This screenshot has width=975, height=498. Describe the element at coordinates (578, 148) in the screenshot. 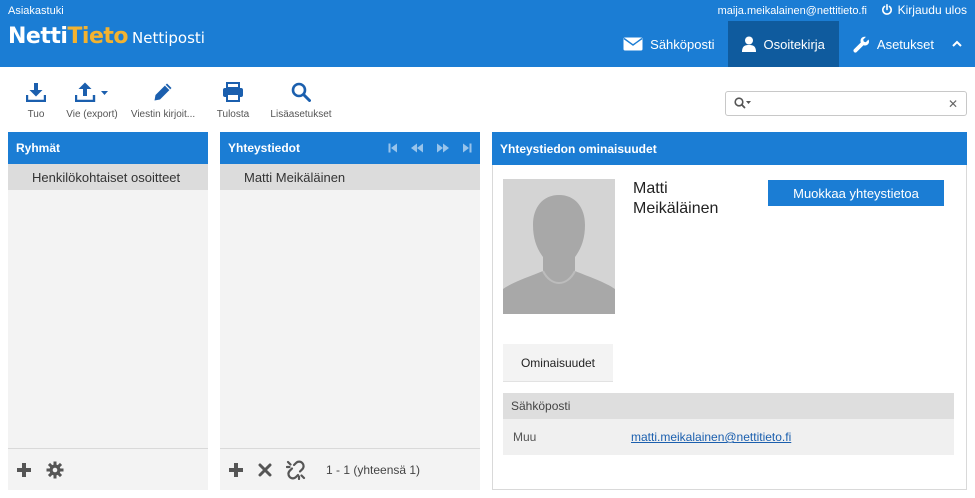

I see `contact-details-title: Yhteystiedon ominaisuudet` at that location.